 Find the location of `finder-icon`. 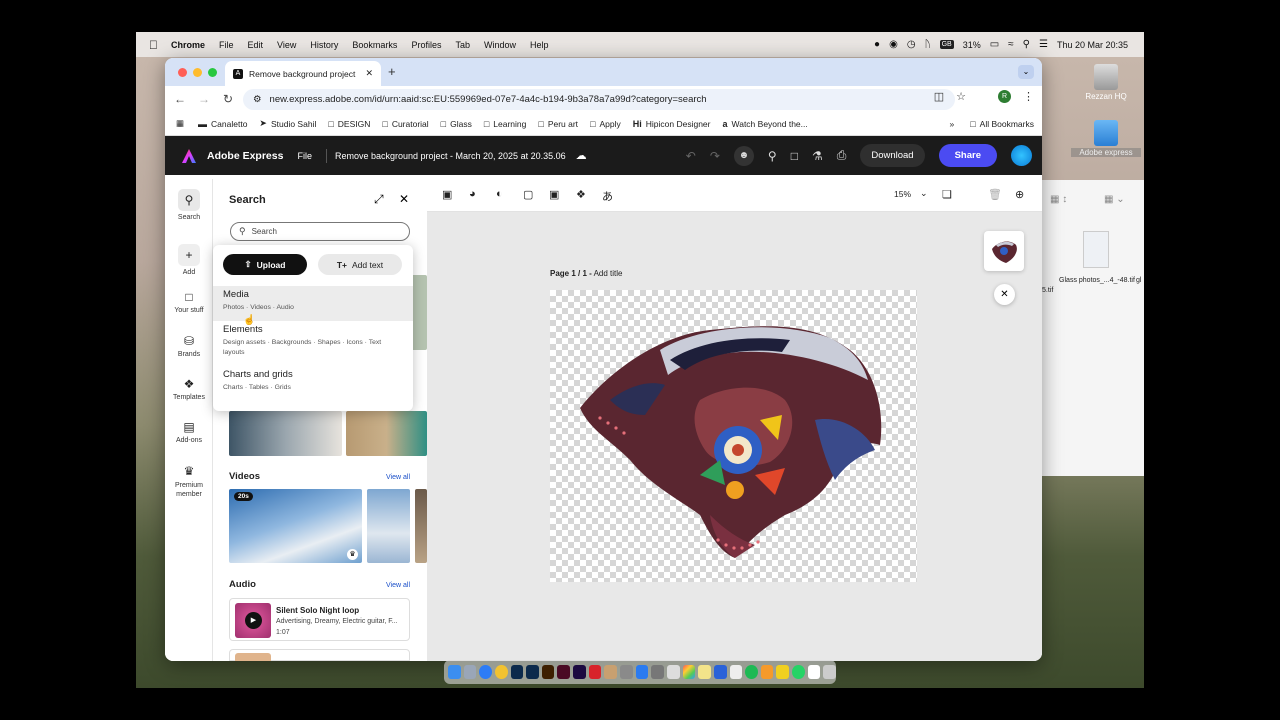

finder-icon is located at coordinates (454, 672).